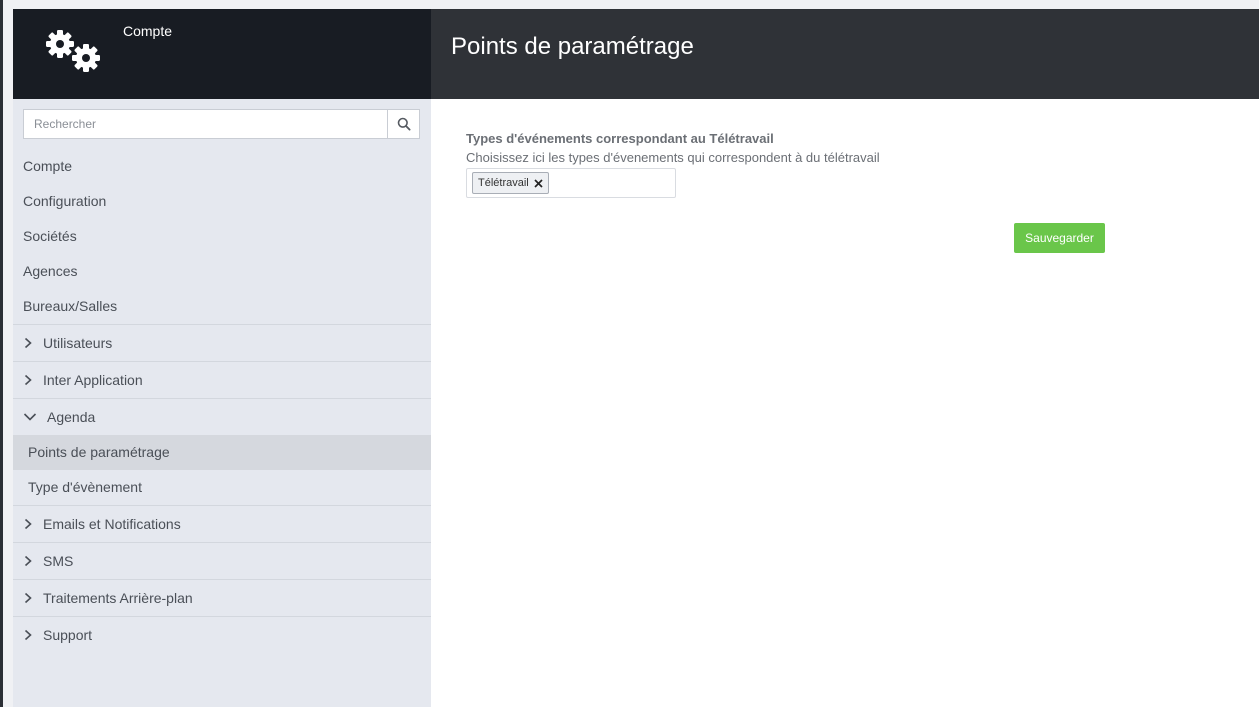 The height and width of the screenshot is (707, 1259). What do you see at coordinates (222, 416) in the screenshot?
I see `sidebar-group-agenda: Agenda` at bounding box center [222, 416].